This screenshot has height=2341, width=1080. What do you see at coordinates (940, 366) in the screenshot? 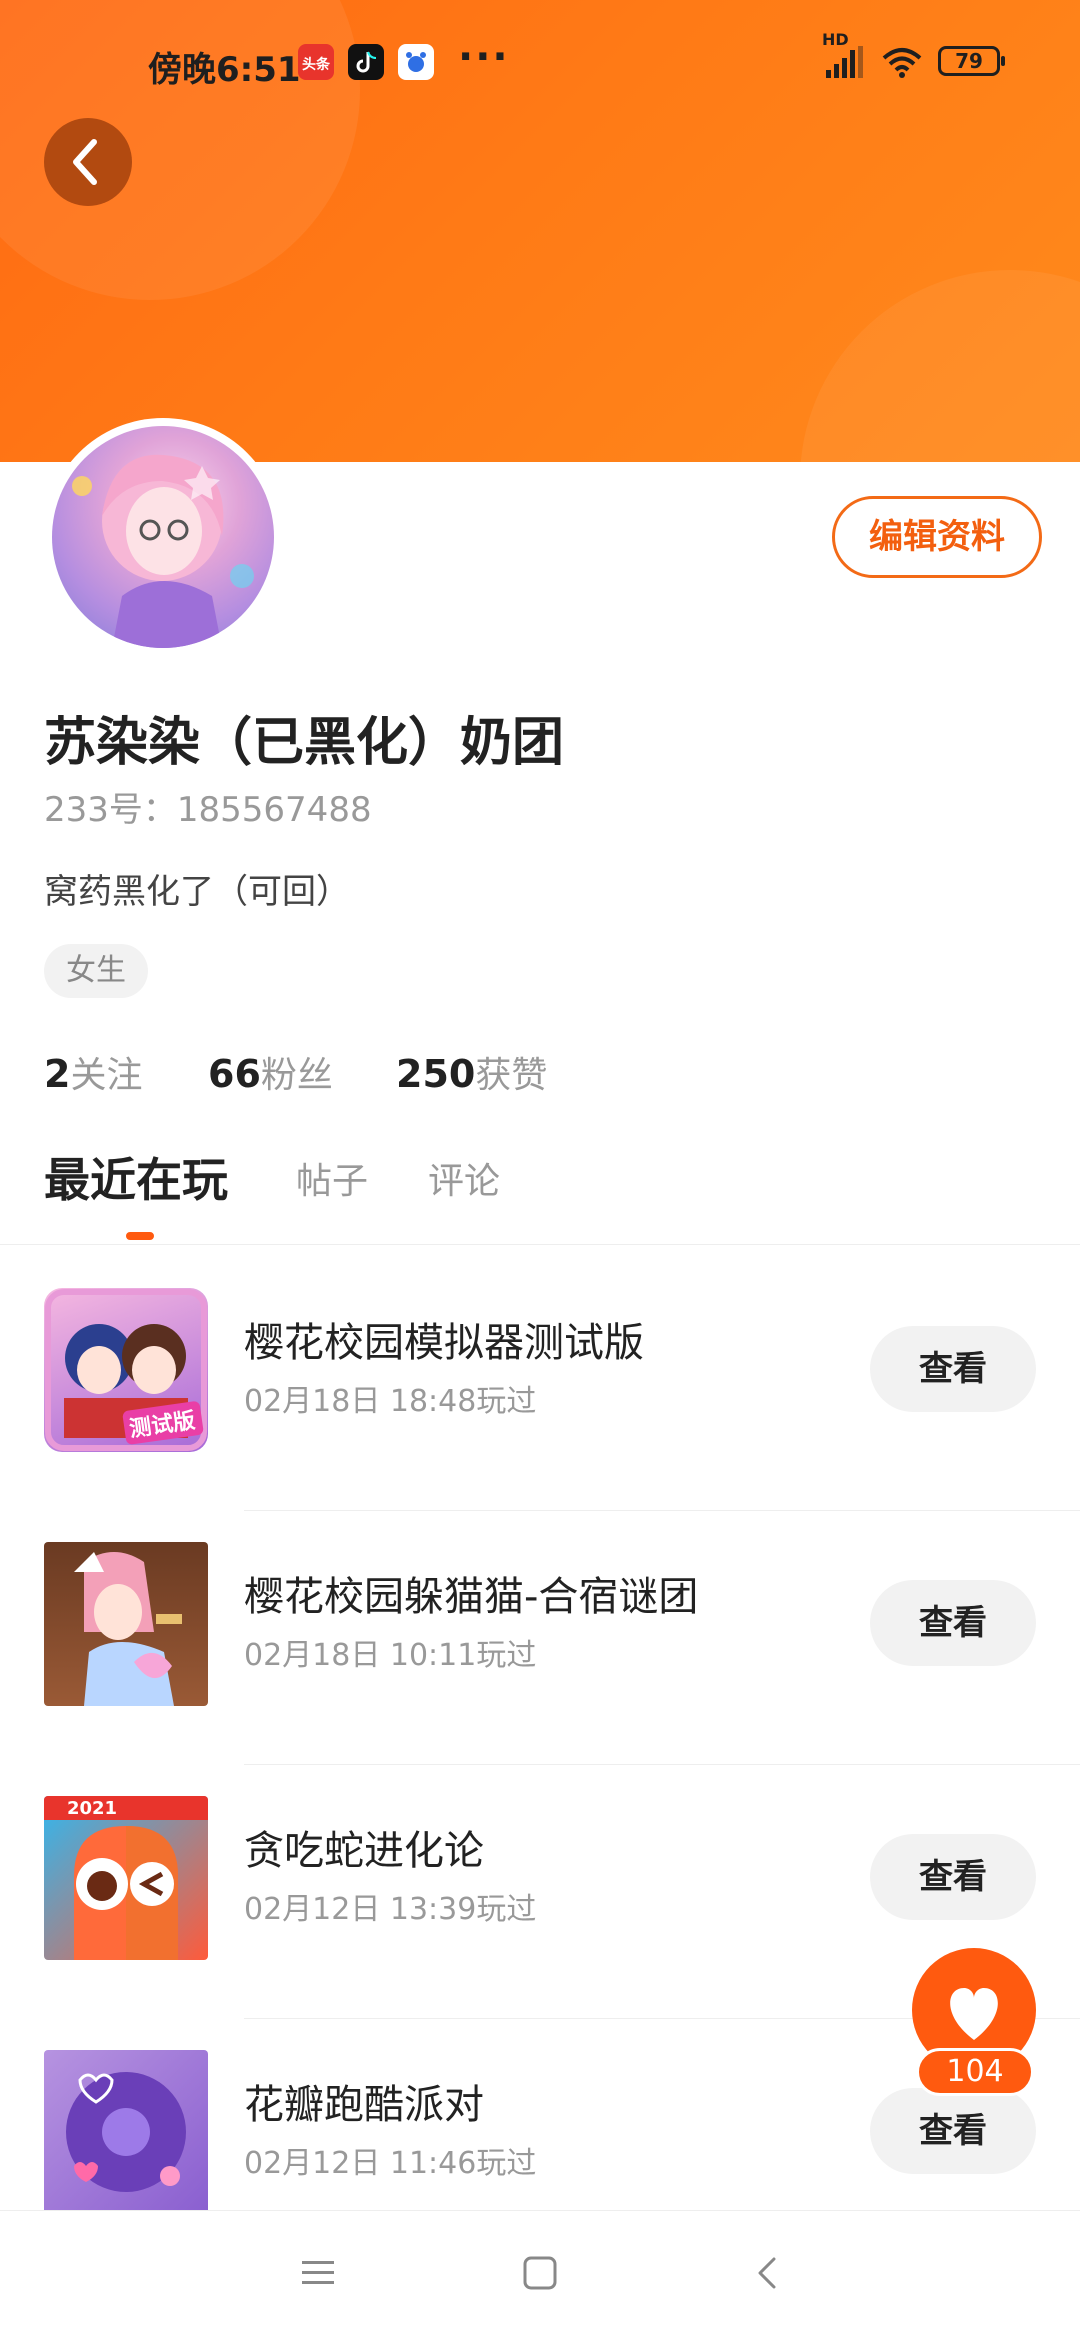
I see `banner-decoration` at bounding box center [940, 366].